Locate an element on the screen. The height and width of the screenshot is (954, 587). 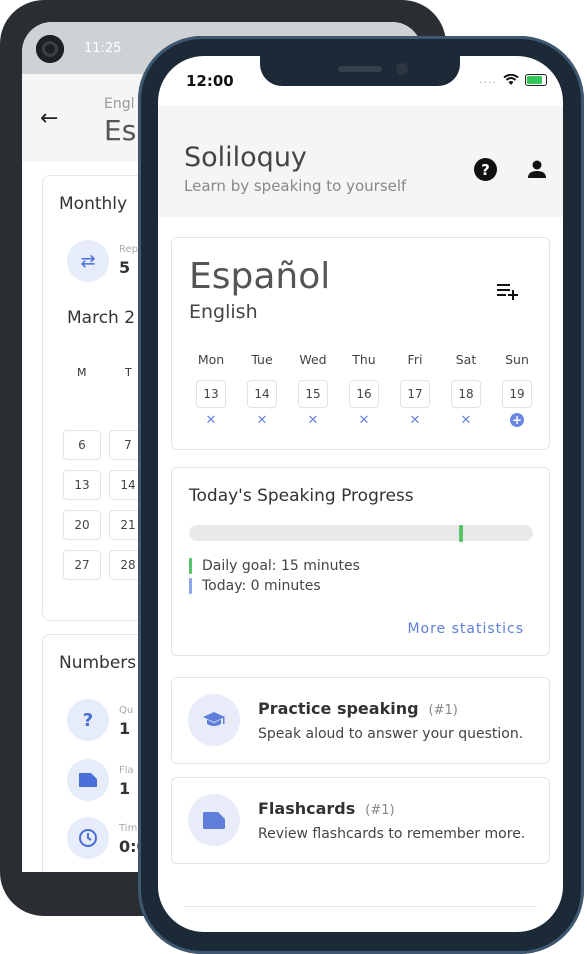
today-legend: Today: 0 minutes is located at coordinates (255, 586).